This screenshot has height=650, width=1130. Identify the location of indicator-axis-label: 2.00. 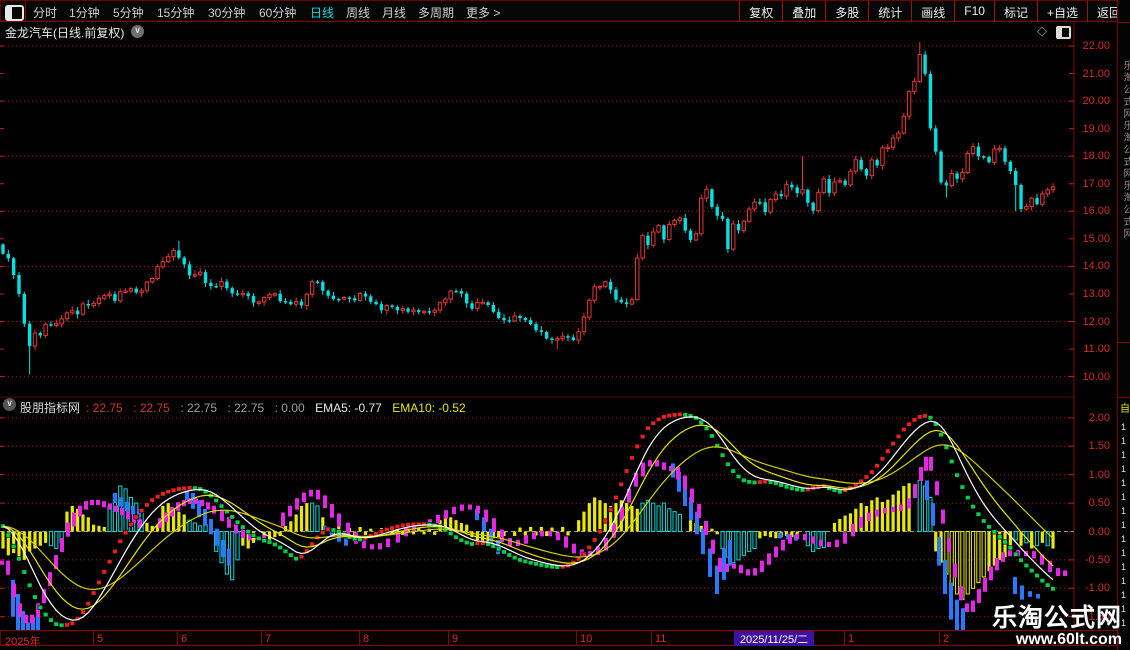
(1099, 417).